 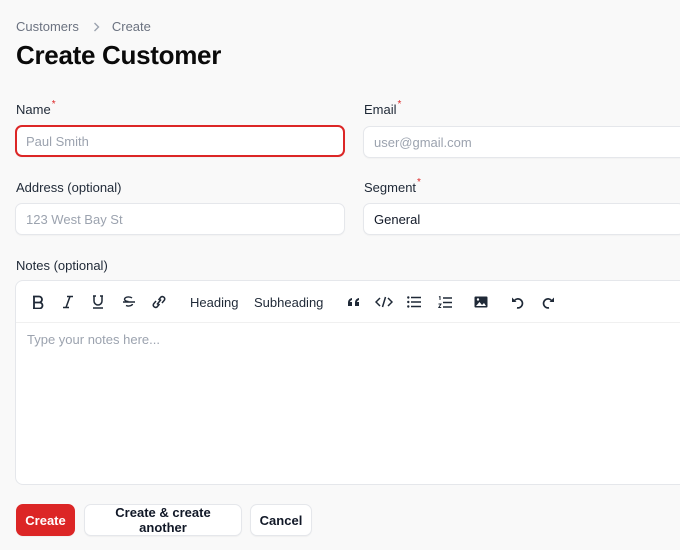 What do you see at coordinates (521, 219) in the screenshot?
I see `segment-select: General` at bounding box center [521, 219].